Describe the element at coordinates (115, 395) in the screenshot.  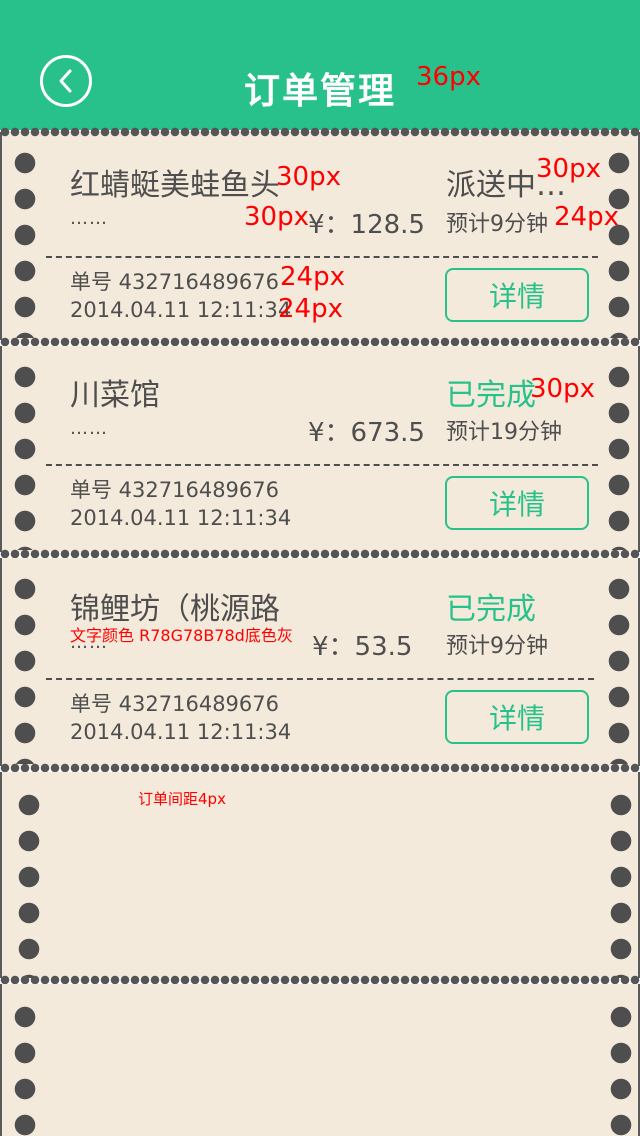
I see `shop-name: 川菜馆` at that location.